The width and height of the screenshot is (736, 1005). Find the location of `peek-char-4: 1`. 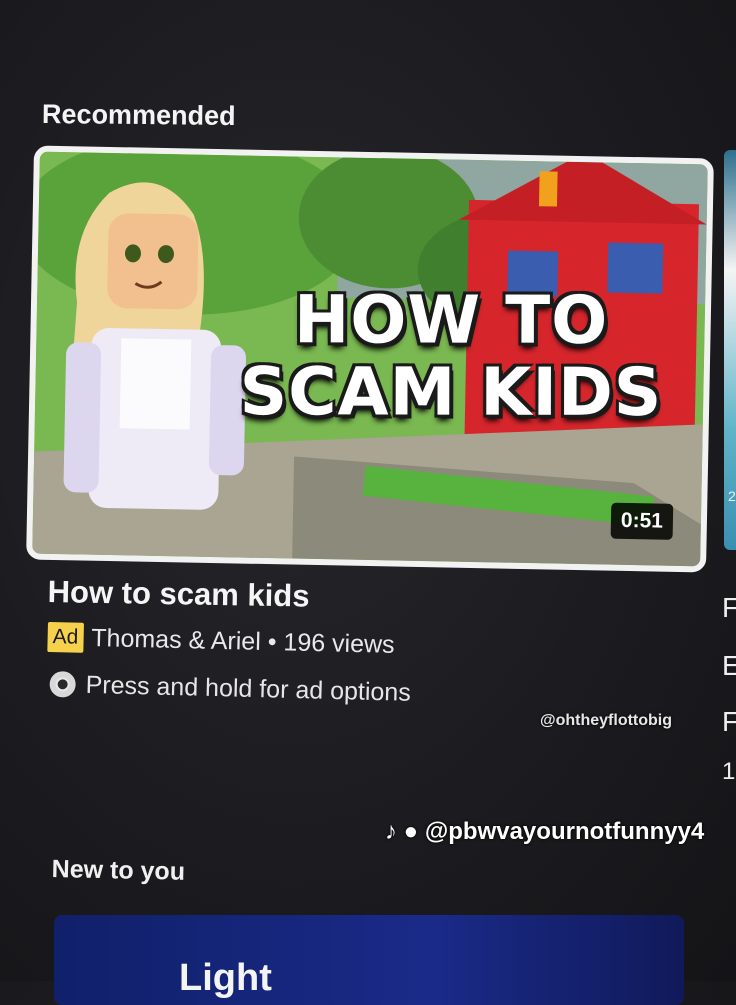

peek-char-4: 1 is located at coordinates (729, 771).